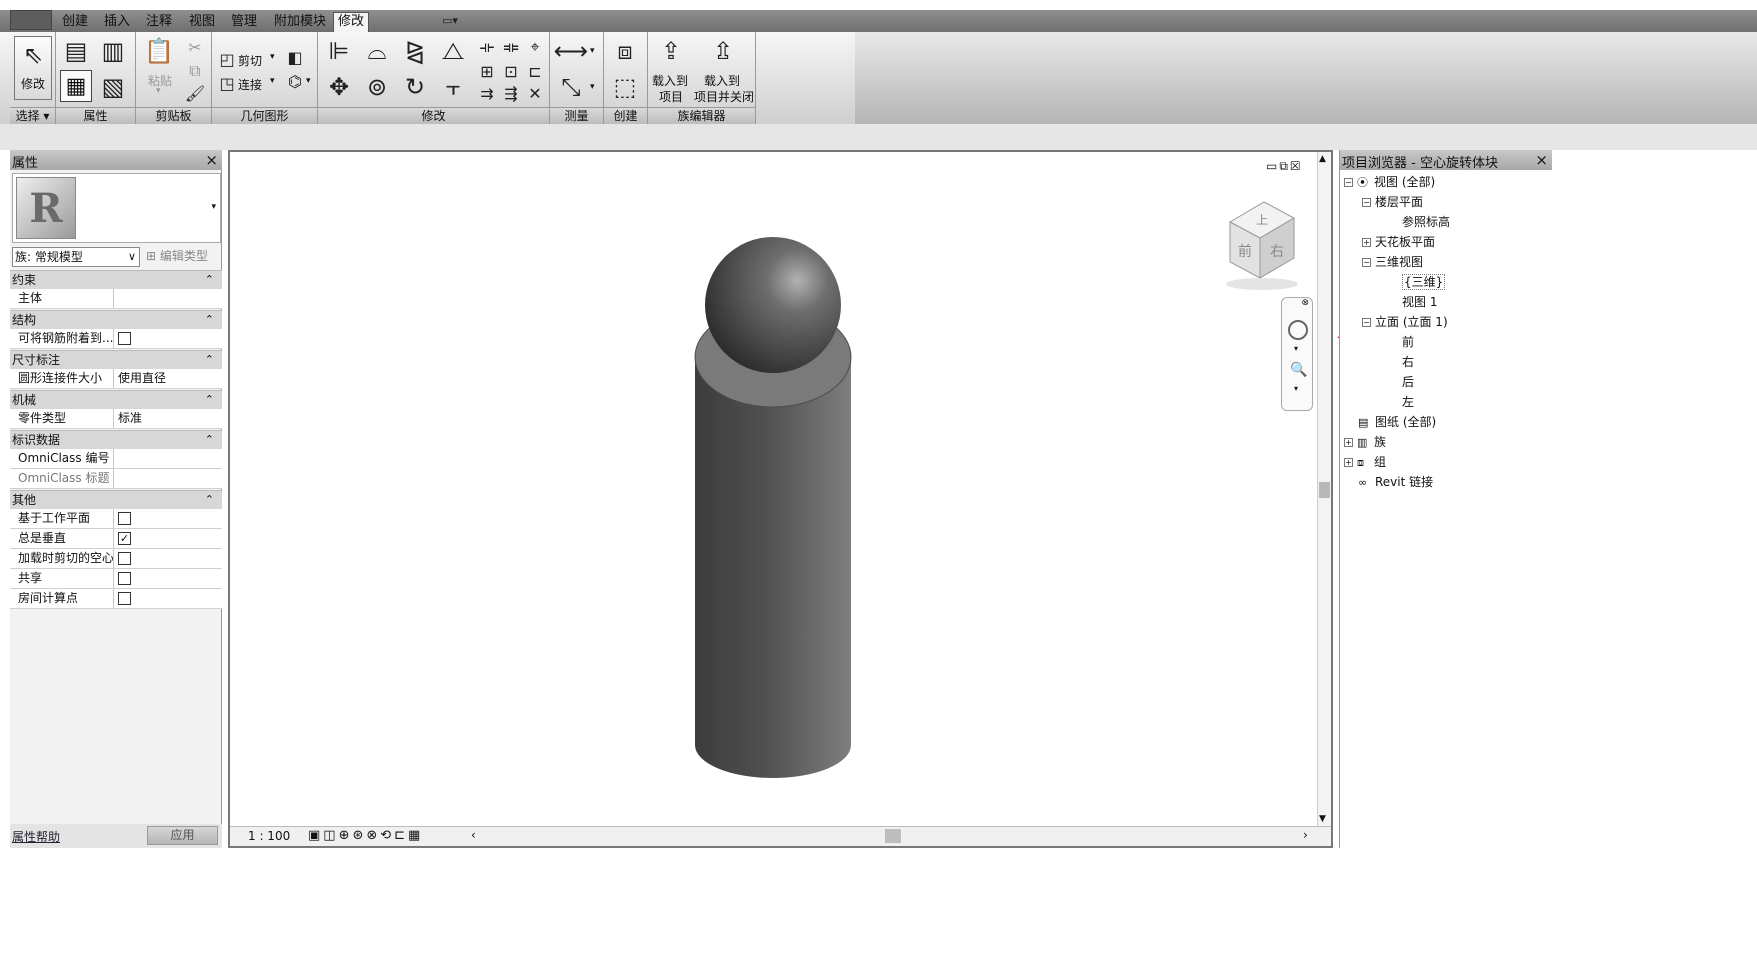 This screenshot has height=957, width=1757. What do you see at coordinates (511, 71) in the screenshot?
I see `scale-icon: ⊡` at bounding box center [511, 71].